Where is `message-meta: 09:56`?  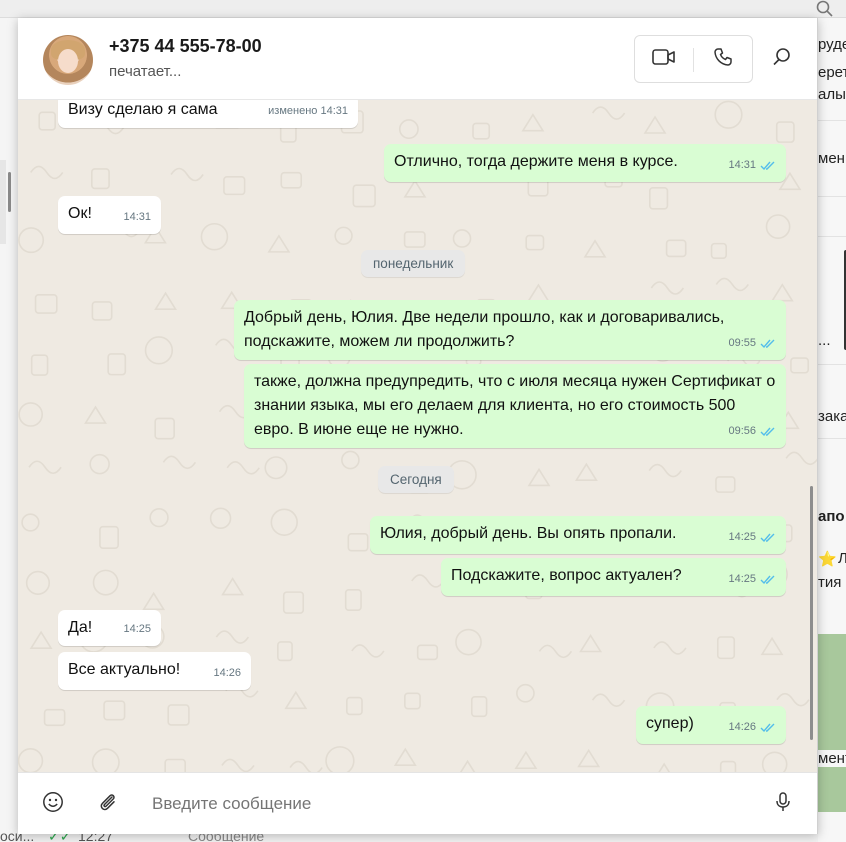
message-meta: 09:56 is located at coordinates (752, 431).